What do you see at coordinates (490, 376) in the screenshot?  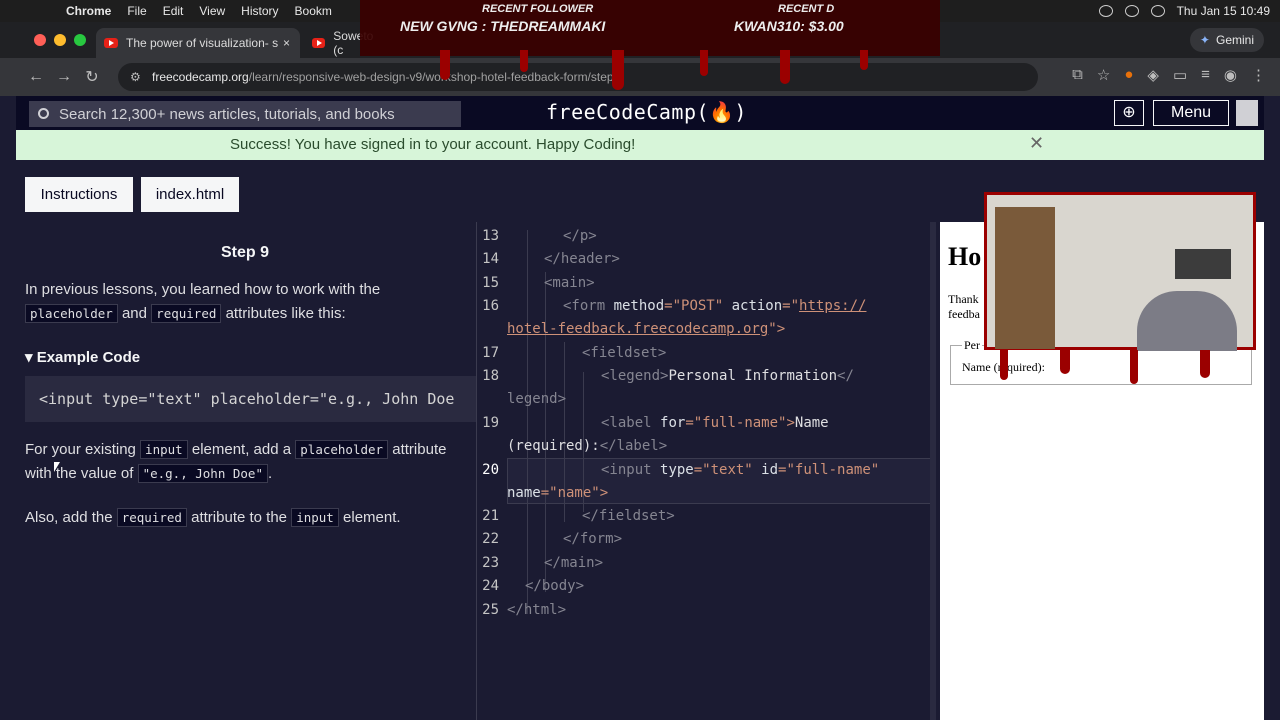 I see `line-number: 18` at bounding box center [490, 376].